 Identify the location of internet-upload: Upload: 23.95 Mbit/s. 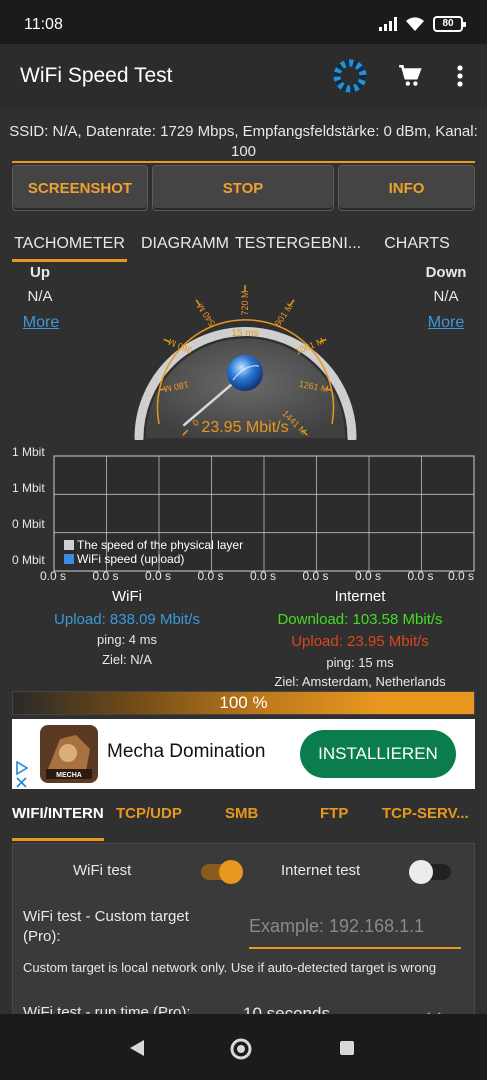
(360, 641).